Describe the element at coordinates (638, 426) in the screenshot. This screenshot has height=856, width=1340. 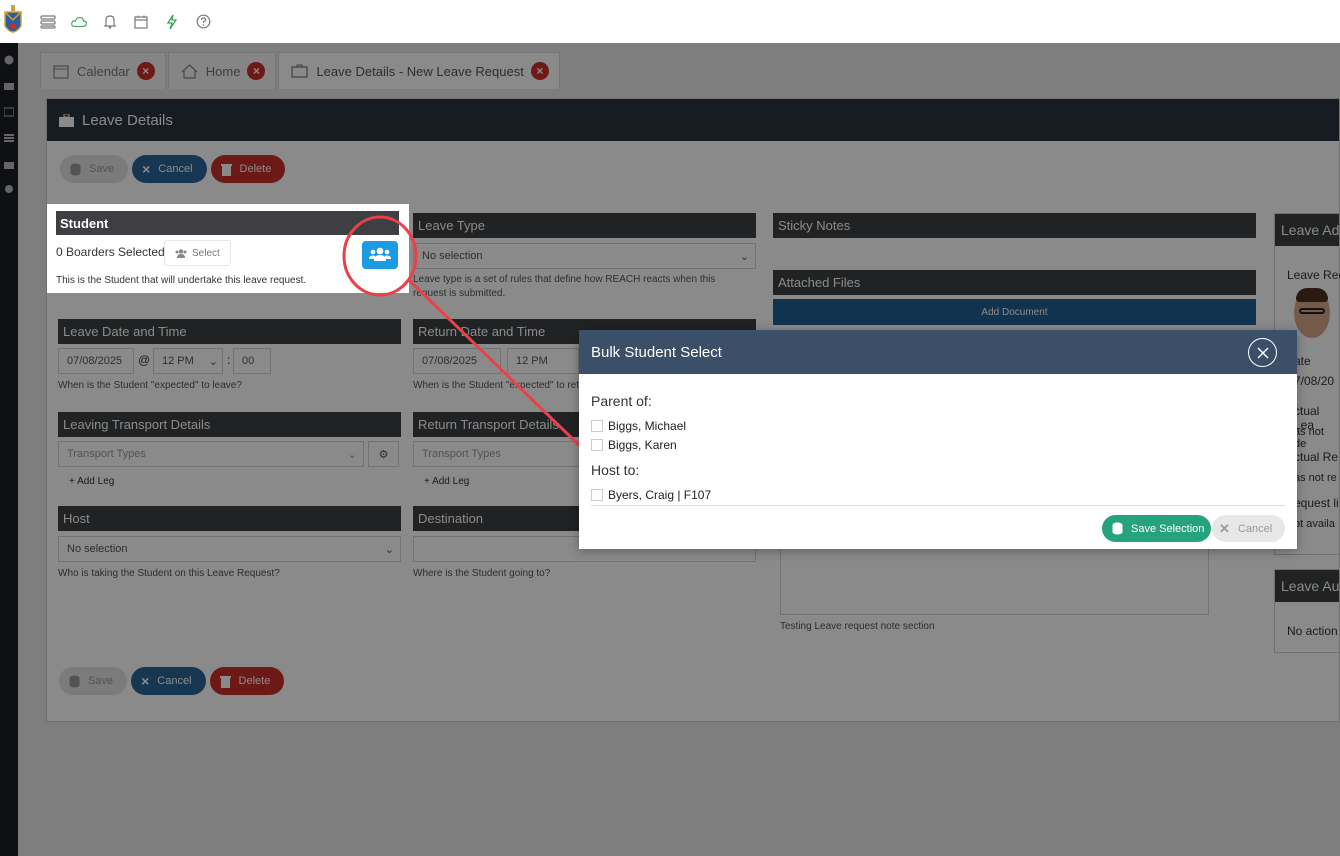
I see `student-checkbox-row: Biggs, Michael` at that location.